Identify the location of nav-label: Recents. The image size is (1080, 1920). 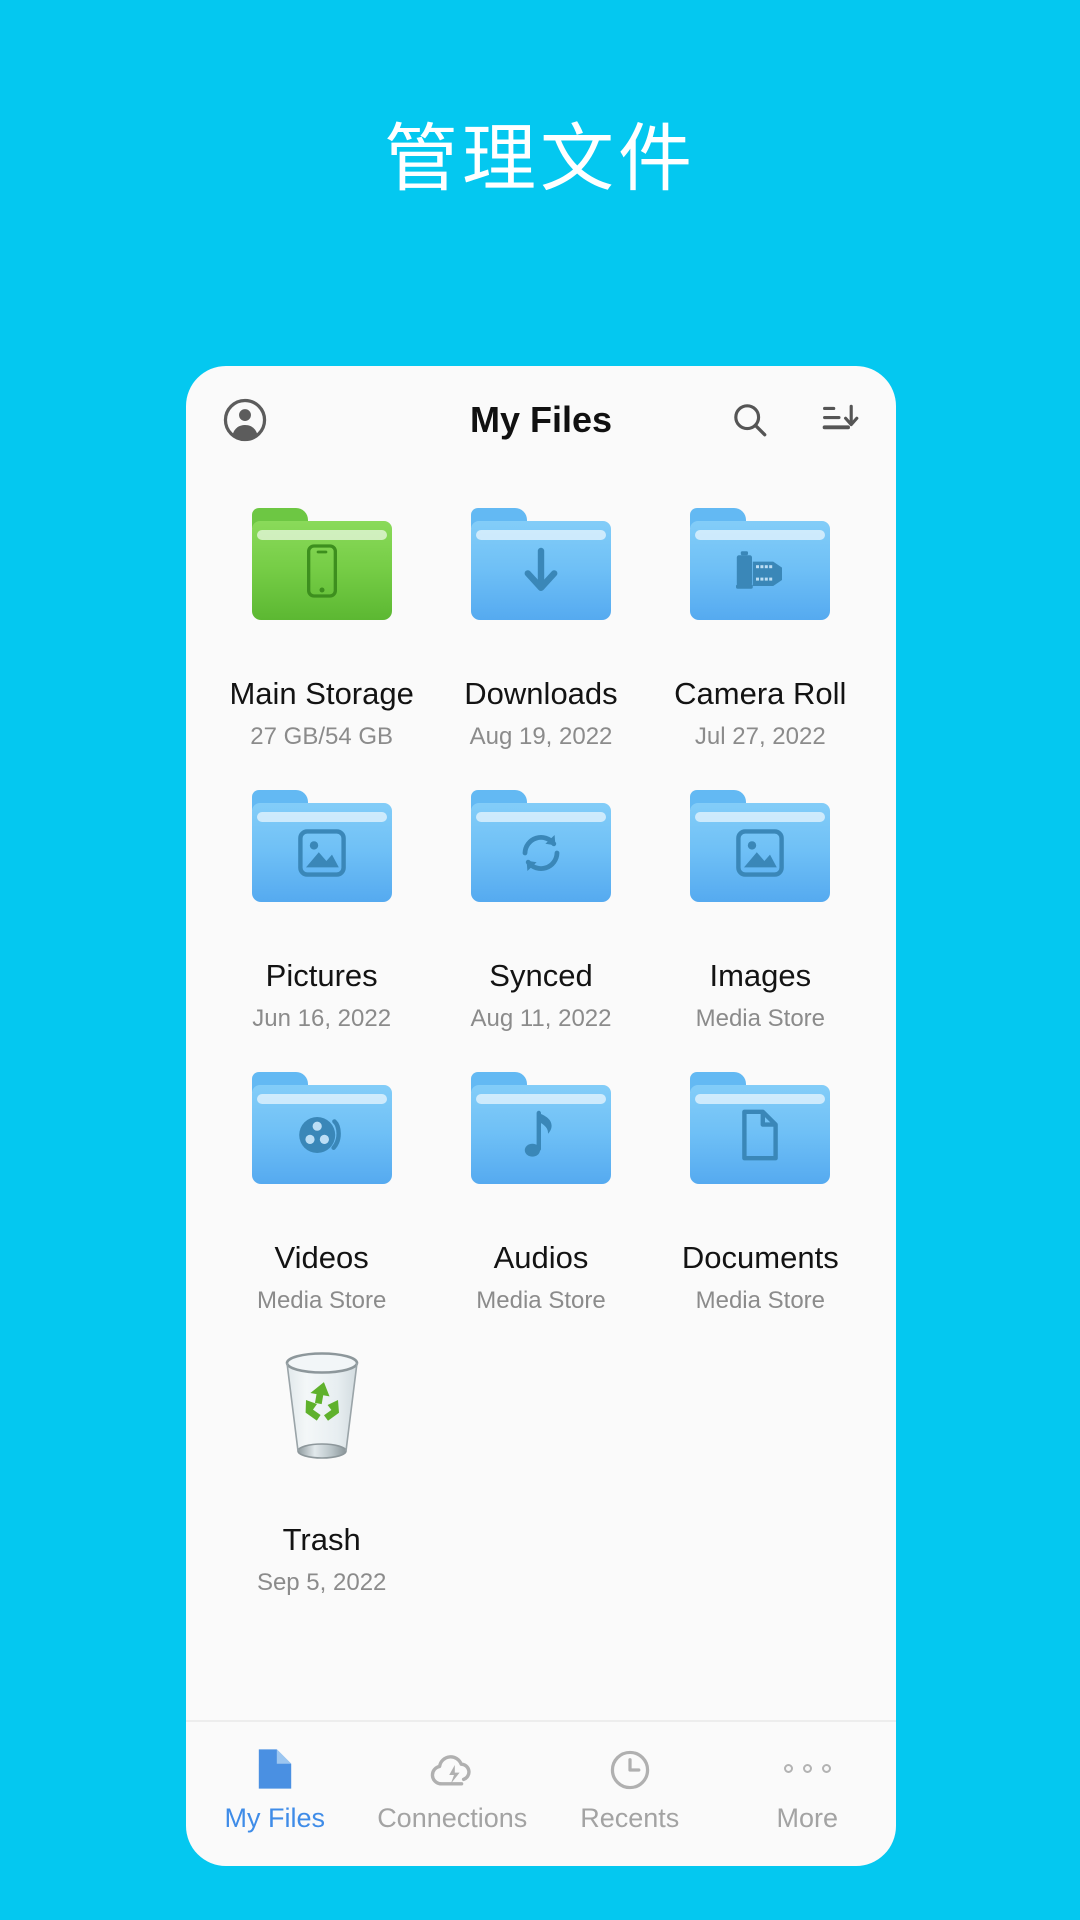
(630, 1817).